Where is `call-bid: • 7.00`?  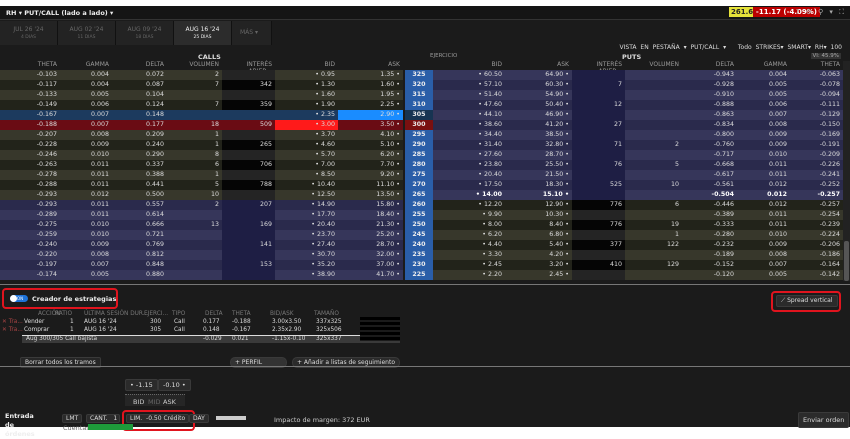
call-bid: • 7.00 is located at coordinates (306, 165).